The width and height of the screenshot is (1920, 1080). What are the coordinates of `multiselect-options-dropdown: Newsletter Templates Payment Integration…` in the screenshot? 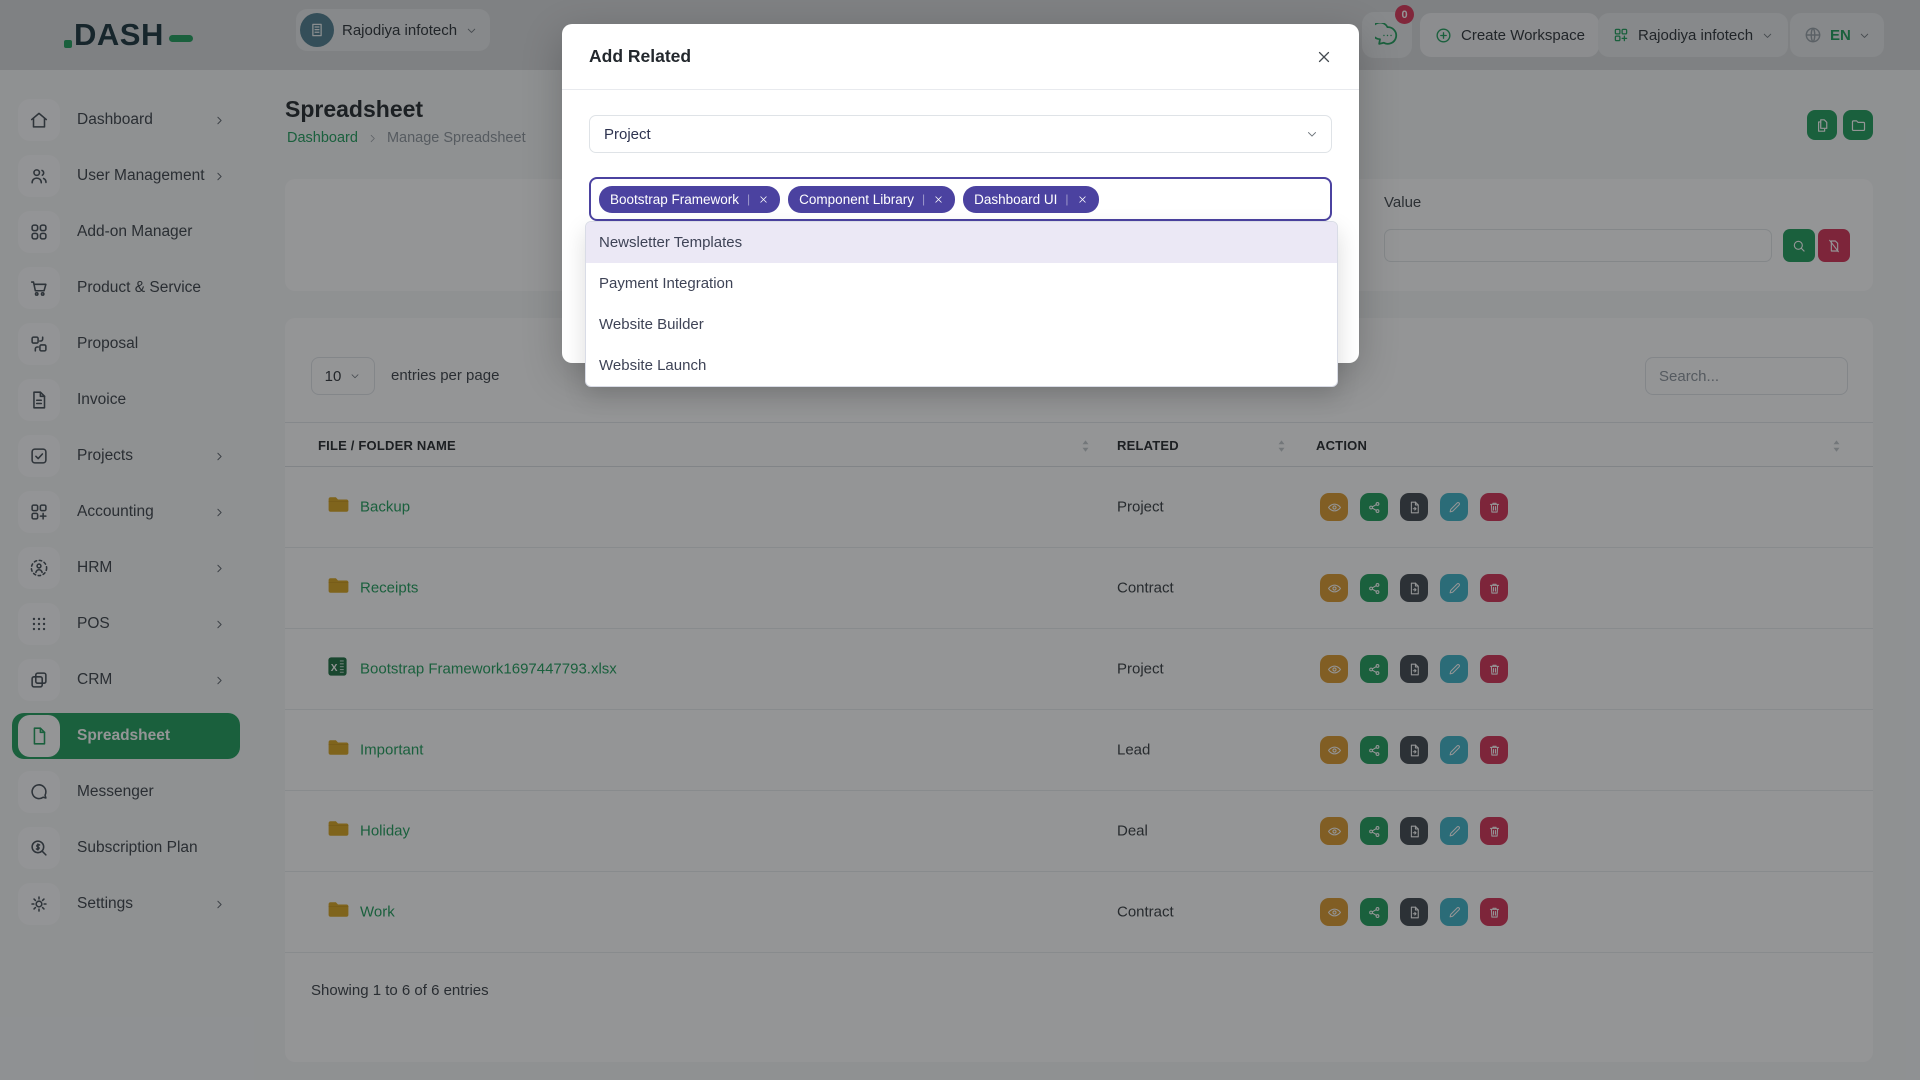 It's located at (961, 304).